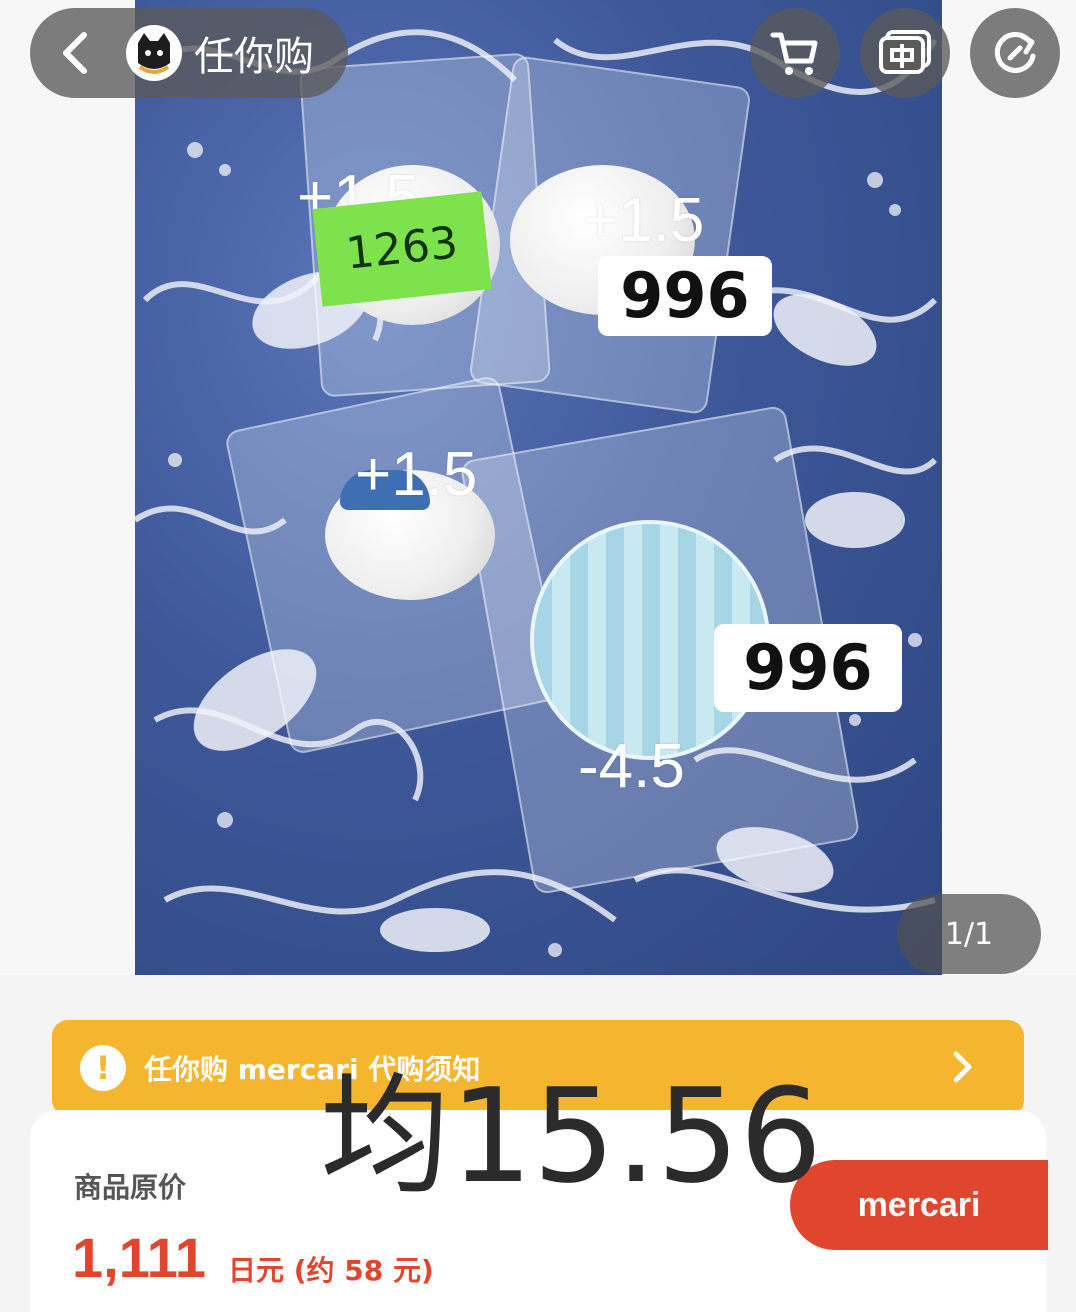 Image resolution: width=1076 pixels, height=1312 pixels. I want to click on price-tag-white-1: 996, so click(685, 296).